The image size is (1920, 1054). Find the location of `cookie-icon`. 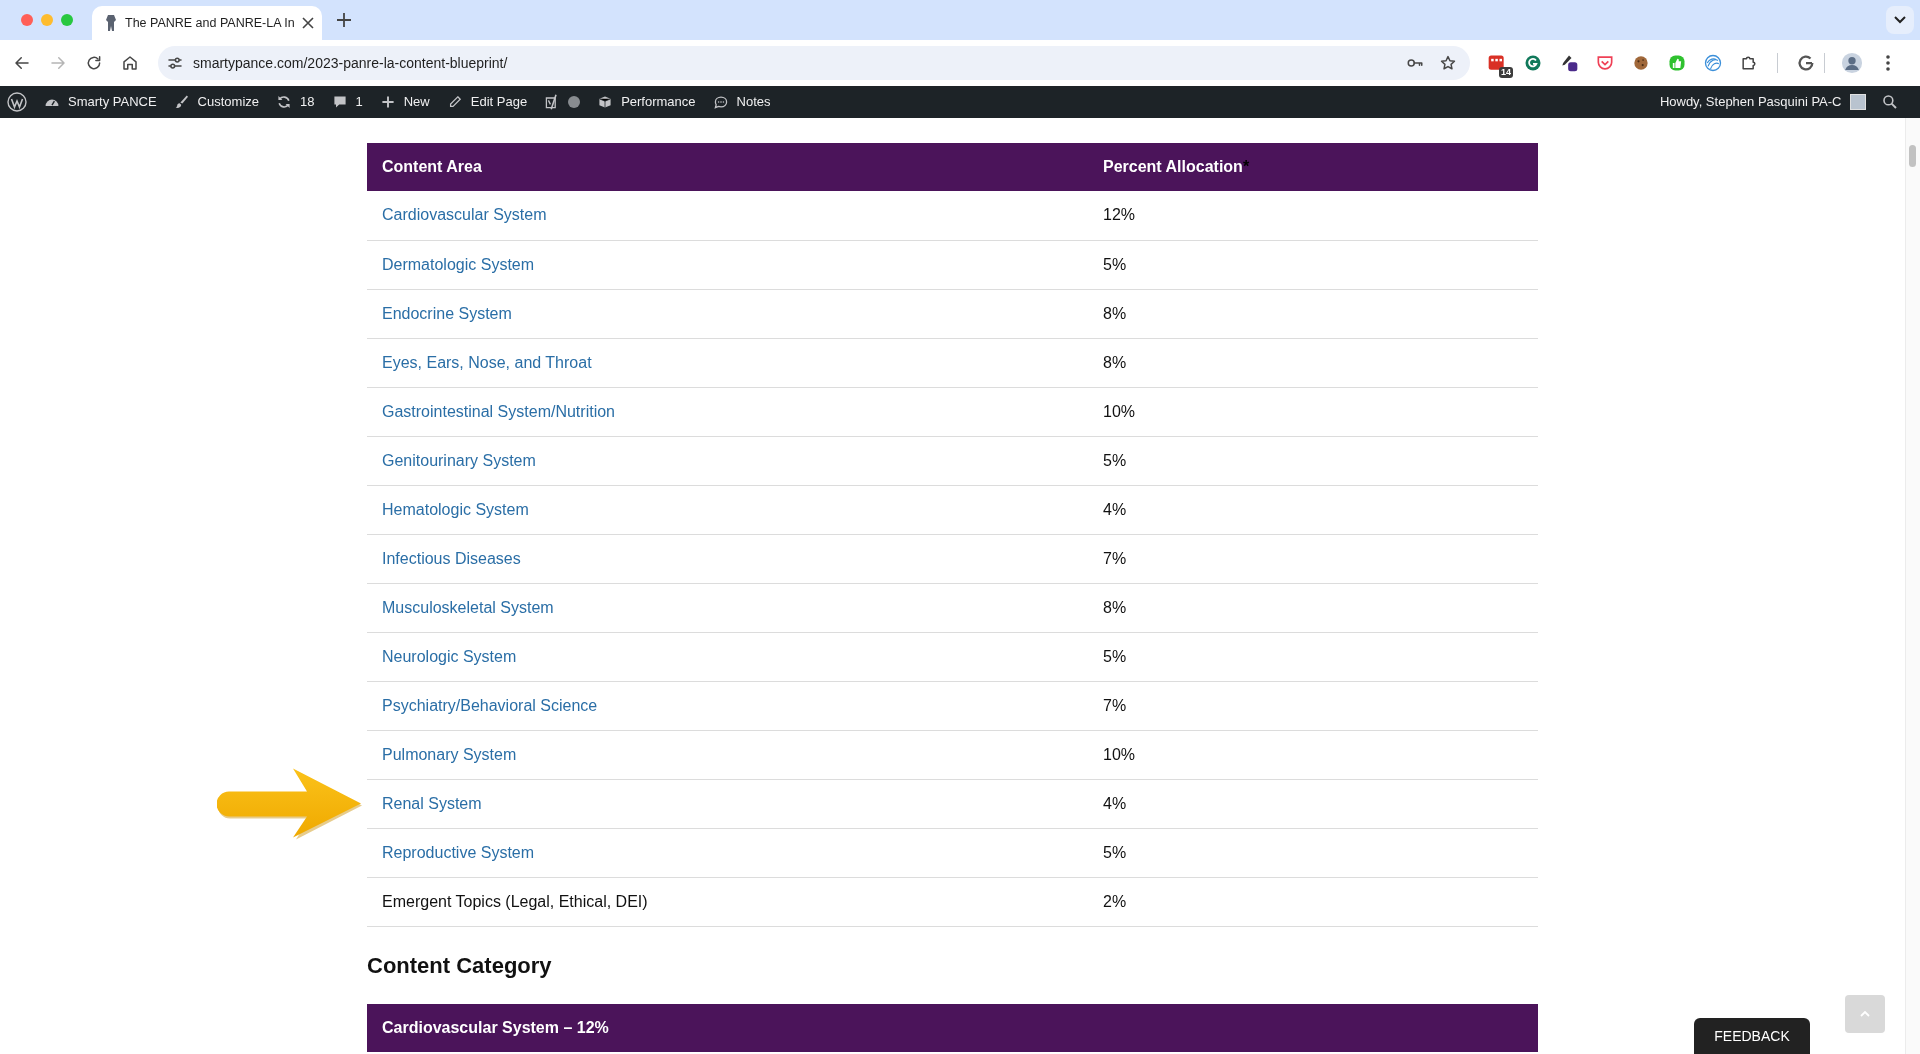

cookie-icon is located at coordinates (1641, 63).